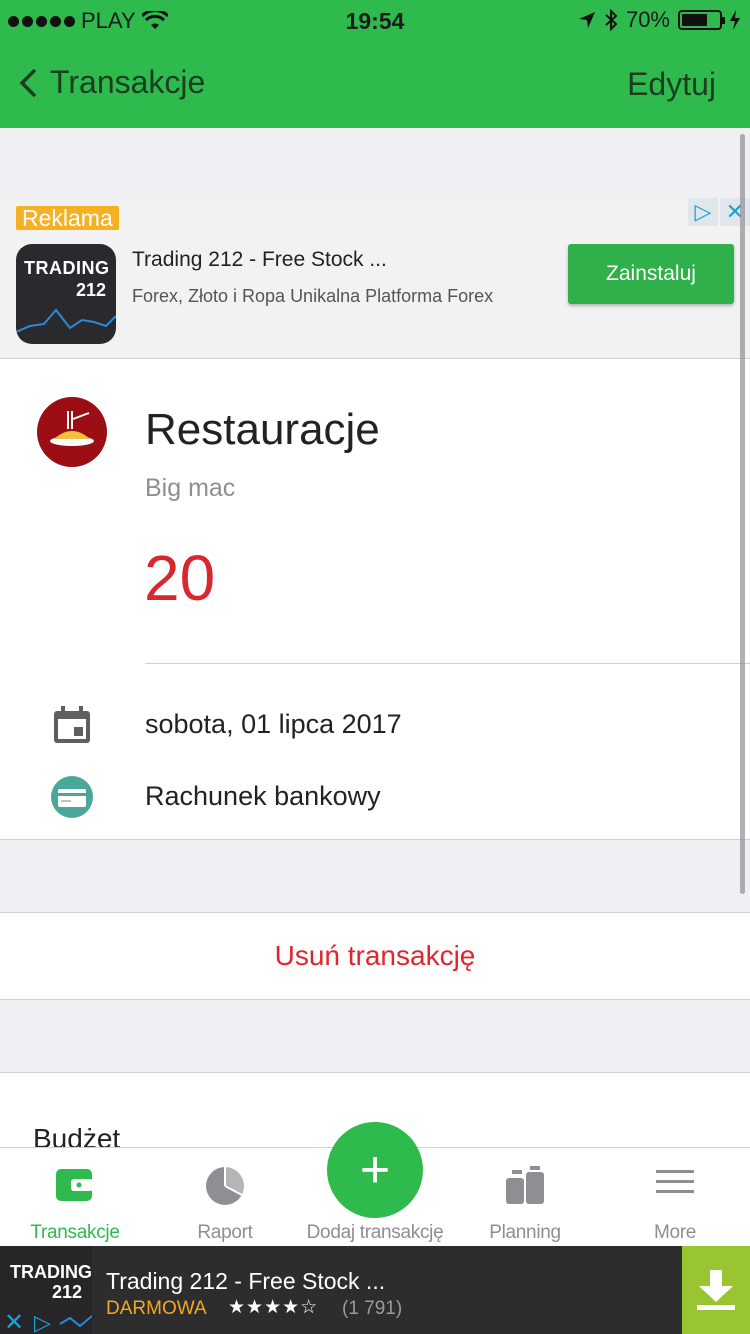 This screenshot has width=750, height=1334. I want to click on battery-percent: 70%, so click(647, 19).